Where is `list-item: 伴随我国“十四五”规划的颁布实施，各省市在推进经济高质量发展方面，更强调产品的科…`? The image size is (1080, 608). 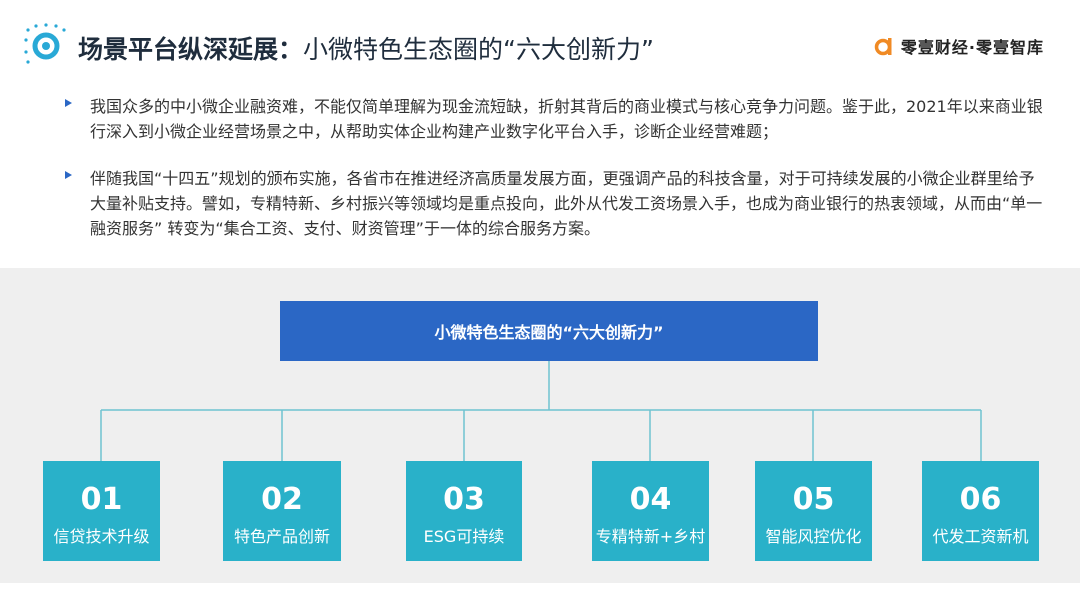 list-item: 伴随我国“十四五”规划的颁布实施，各省市在推进经济高质量发展方面，更强调产品的科… is located at coordinates (554, 203).